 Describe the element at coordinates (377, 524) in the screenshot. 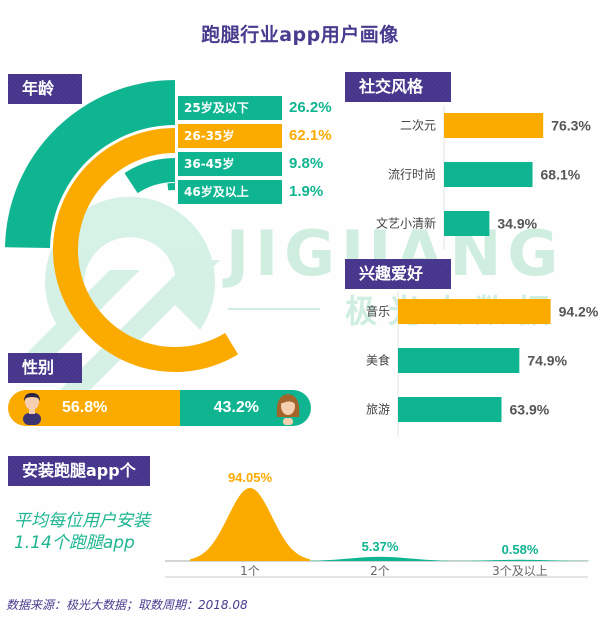

I see `install-chart: 94.05% 1个 5.37% 2个 0.58% 3个及以上` at that location.